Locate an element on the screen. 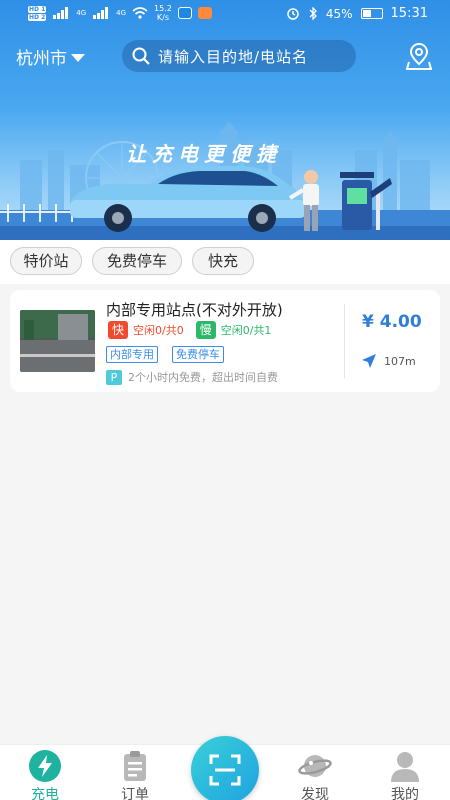 The width and height of the screenshot is (450, 800). hd1-badge: HD 1 is located at coordinates (37, 9).